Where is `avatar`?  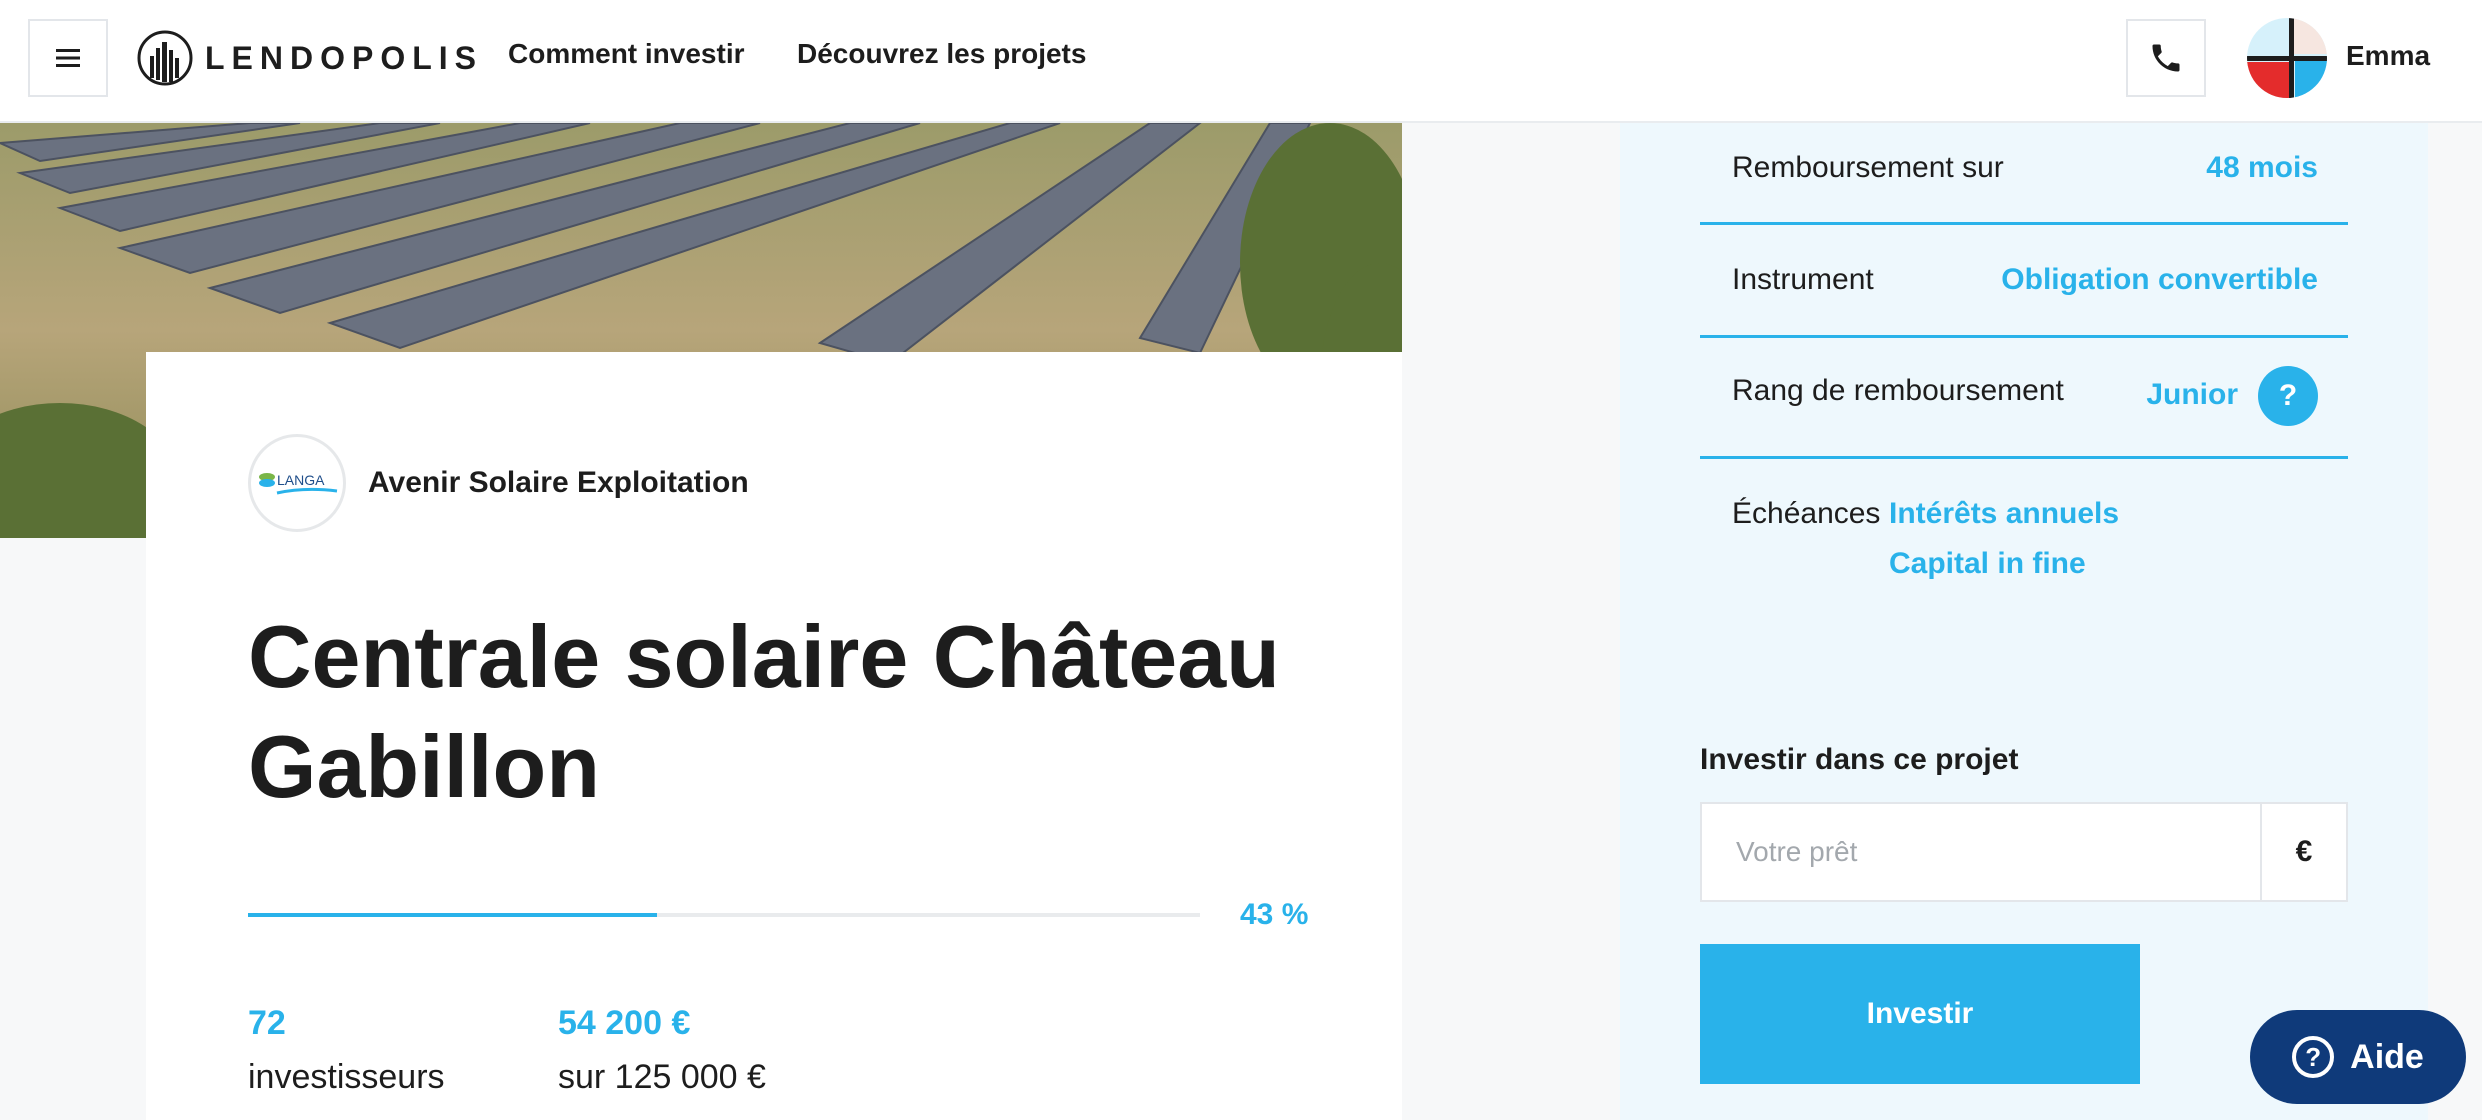 avatar is located at coordinates (2287, 58).